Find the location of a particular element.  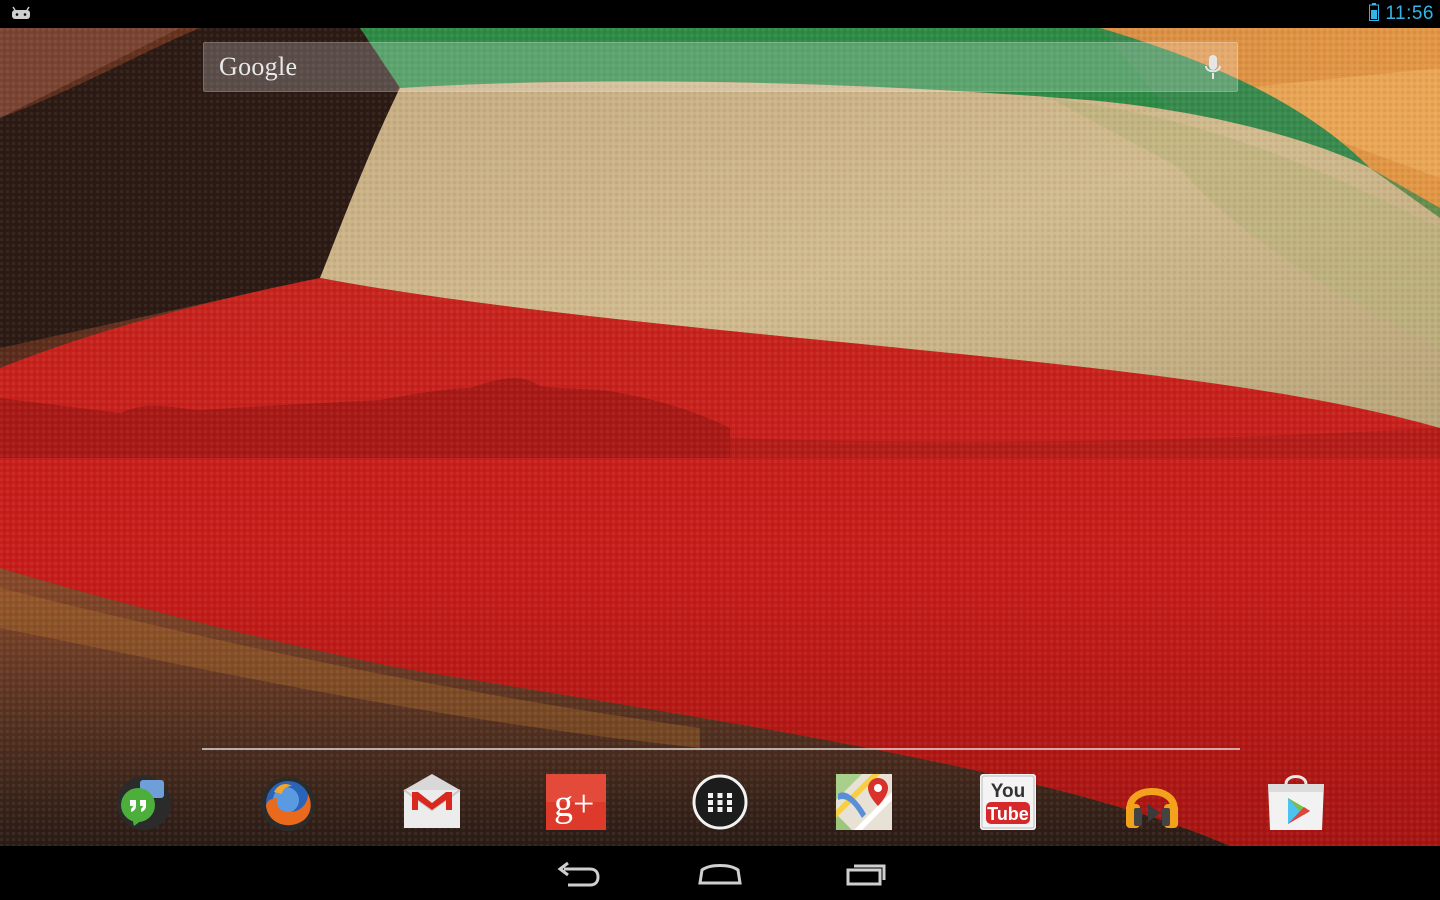

status-indicators: 11:56 is located at coordinates (1401, 14).